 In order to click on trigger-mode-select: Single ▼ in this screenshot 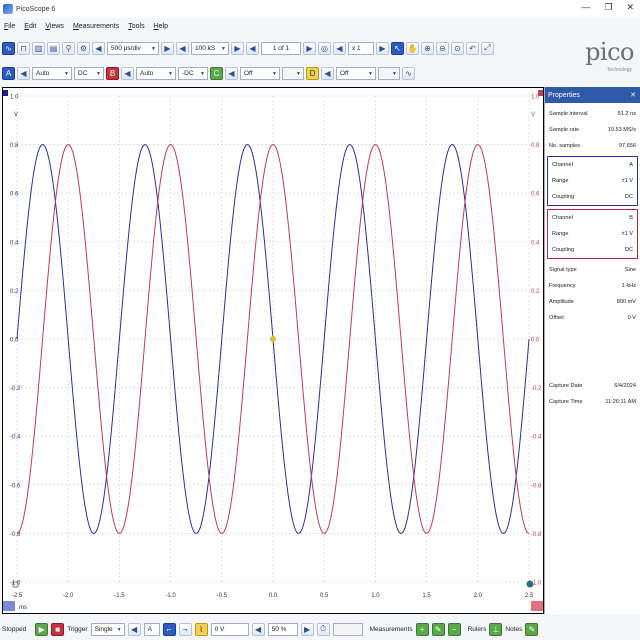, I will do `click(107, 629)`.